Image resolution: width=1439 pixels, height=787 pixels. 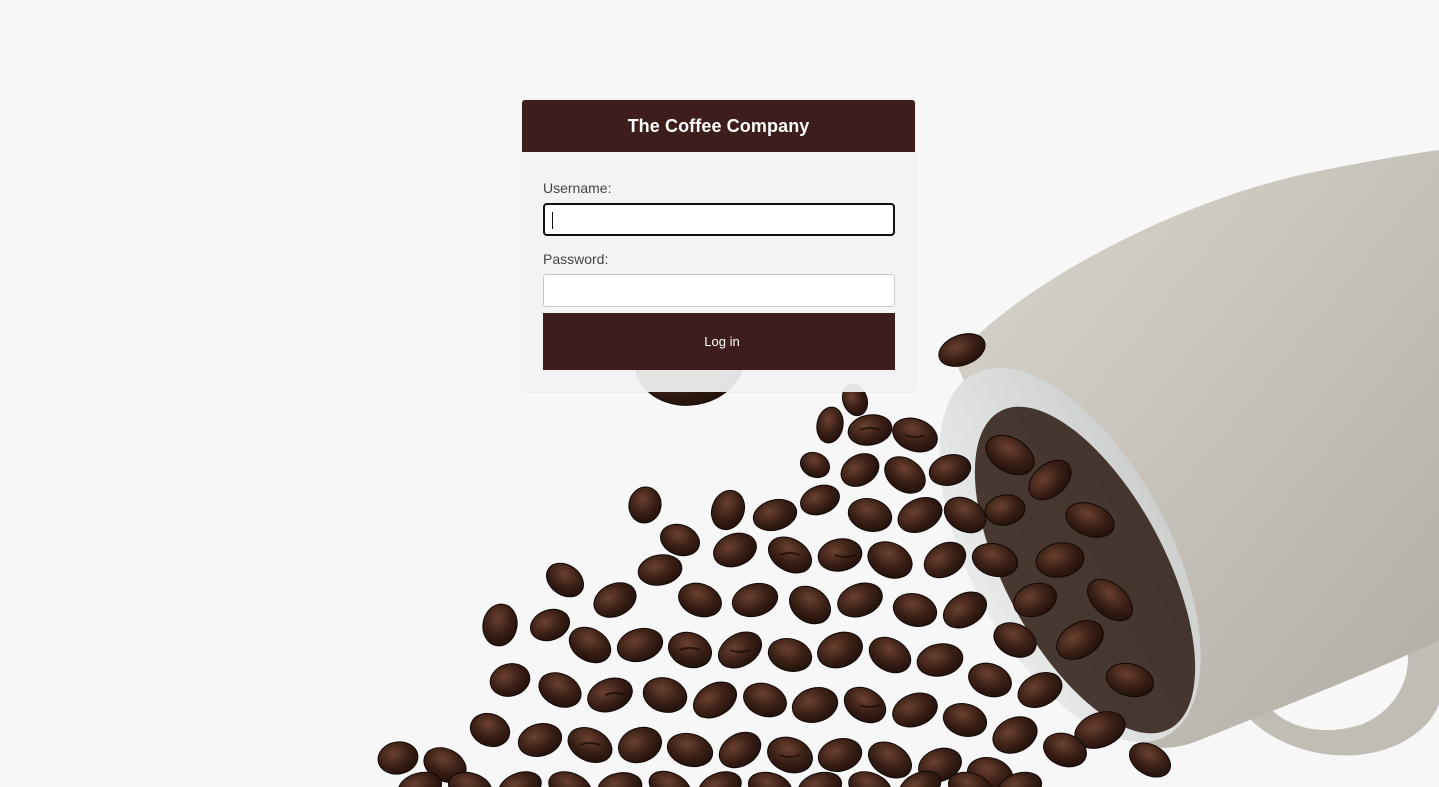 I want to click on login-form: Username: Password: Log in, so click(x=718, y=261).